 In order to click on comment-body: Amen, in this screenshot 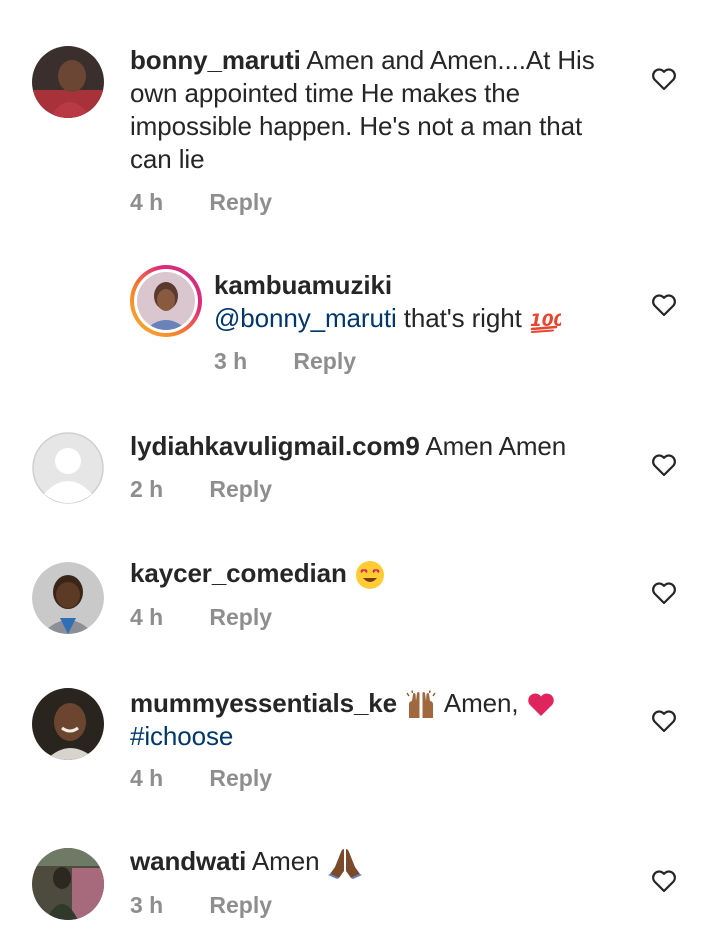, I will do `click(481, 703)`.